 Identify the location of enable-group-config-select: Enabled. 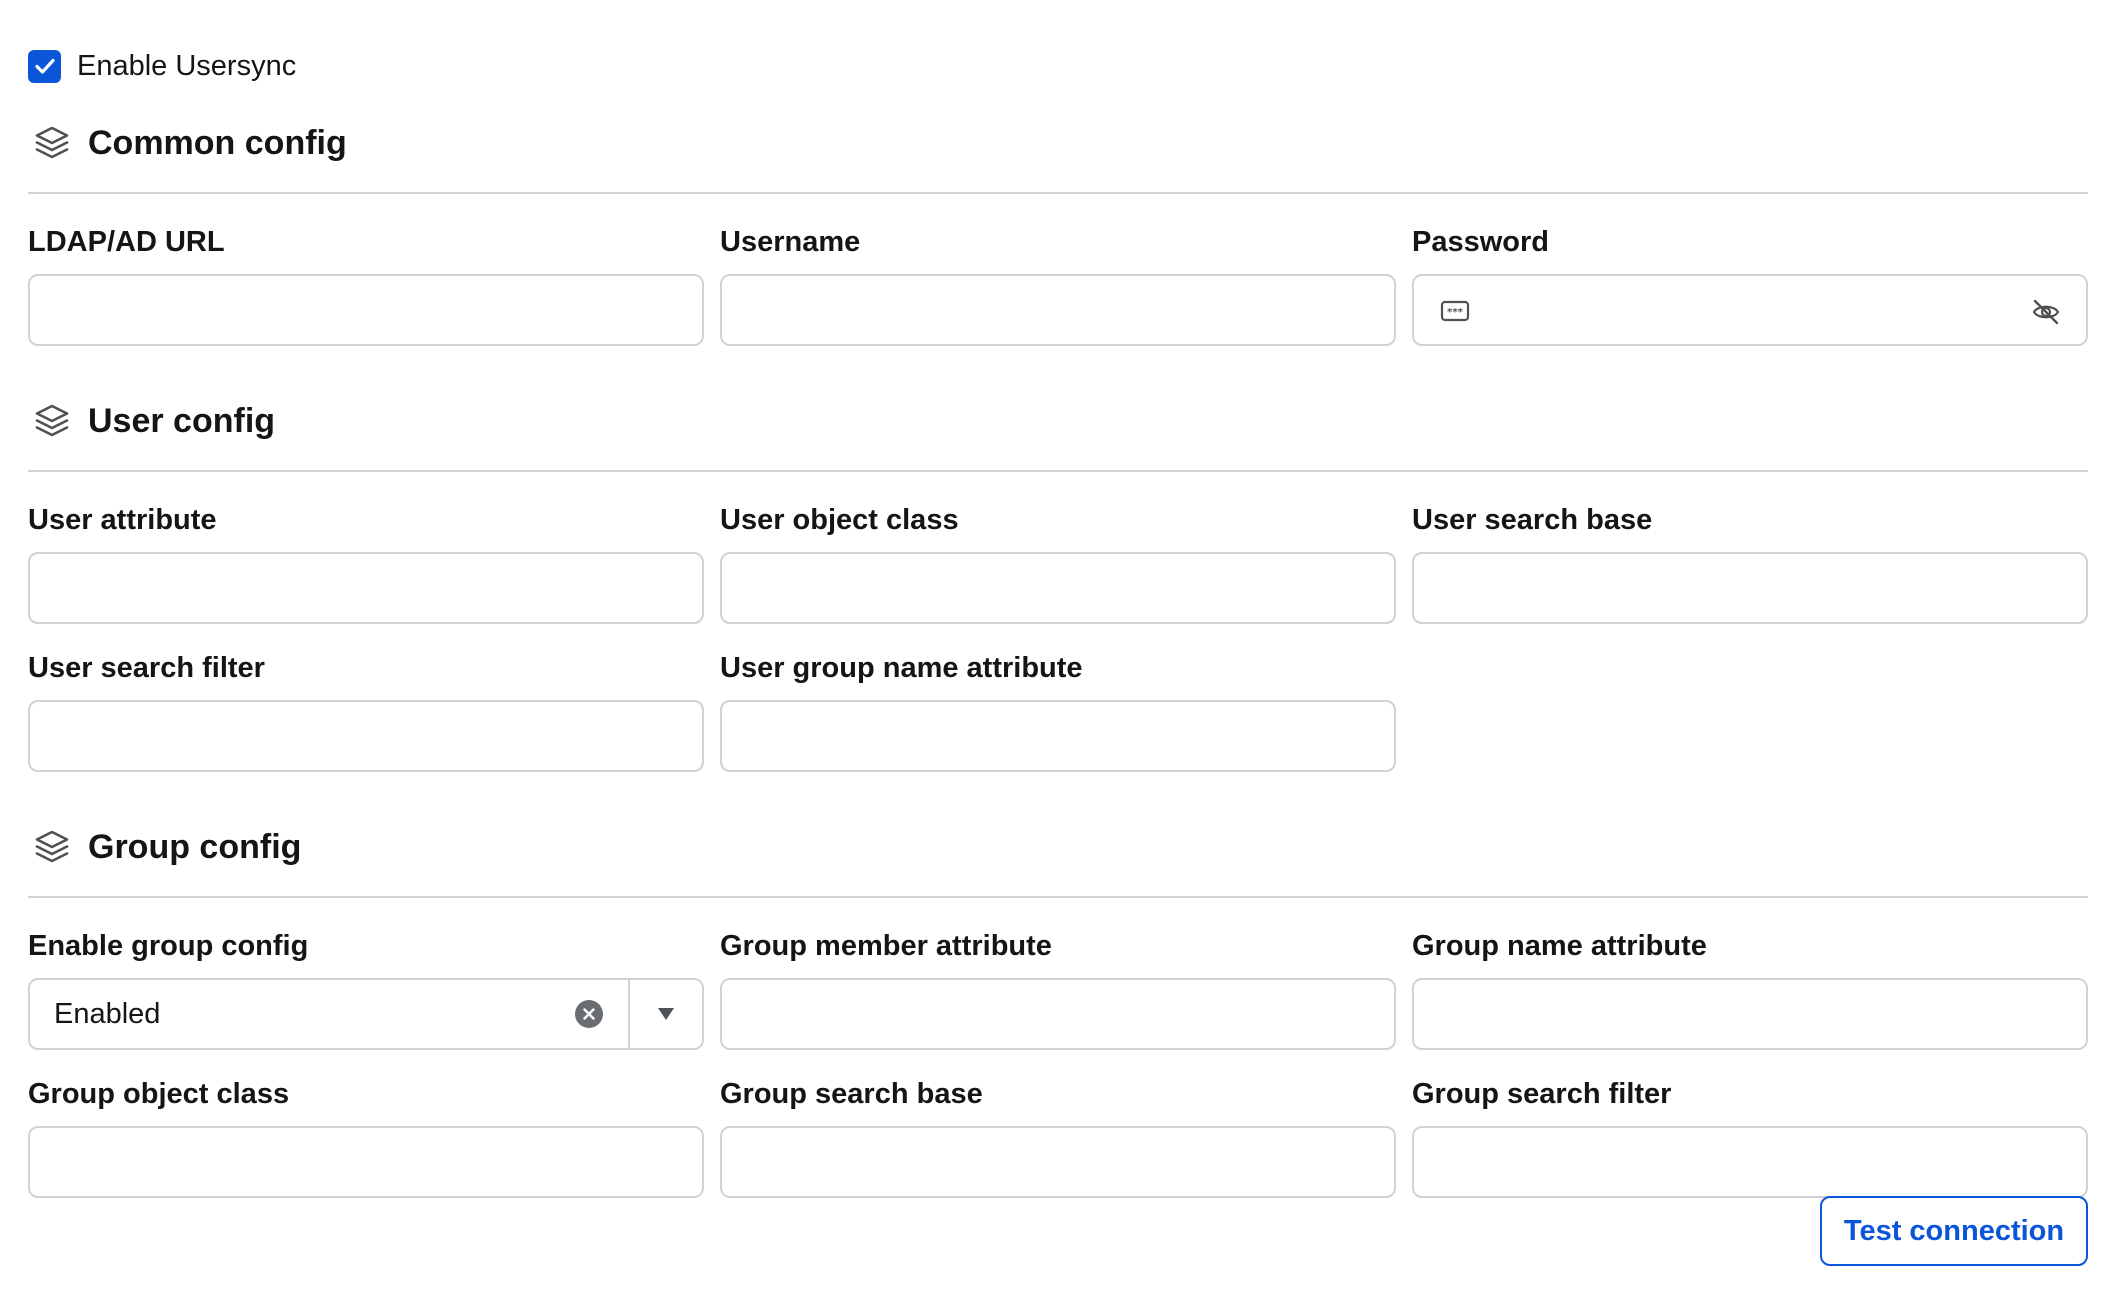
(366, 1014).